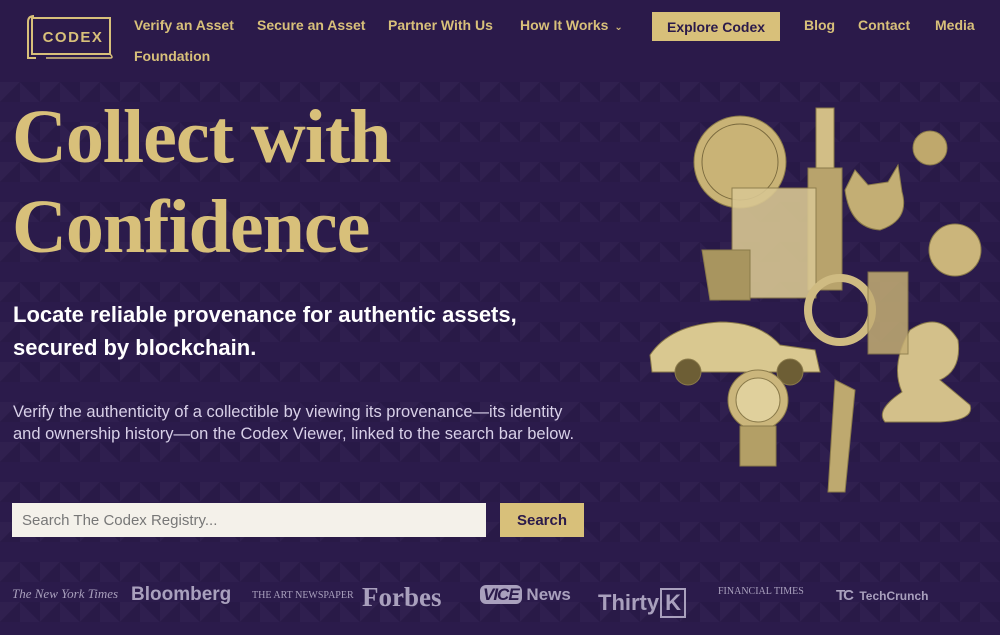  What do you see at coordinates (819, 25) in the screenshot?
I see `nav-blog: Blog` at bounding box center [819, 25].